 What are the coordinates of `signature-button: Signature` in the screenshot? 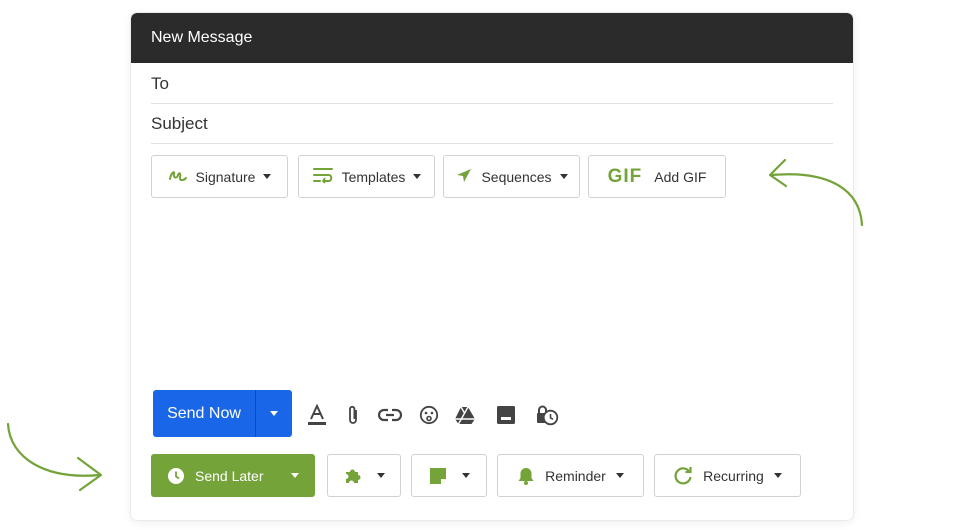 It's located at (219, 176).